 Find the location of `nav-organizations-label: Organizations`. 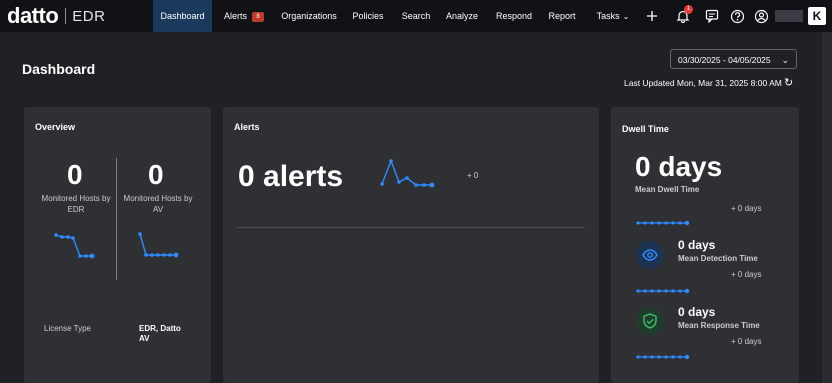

nav-organizations-label: Organizations is located at coordinates (309, 16).